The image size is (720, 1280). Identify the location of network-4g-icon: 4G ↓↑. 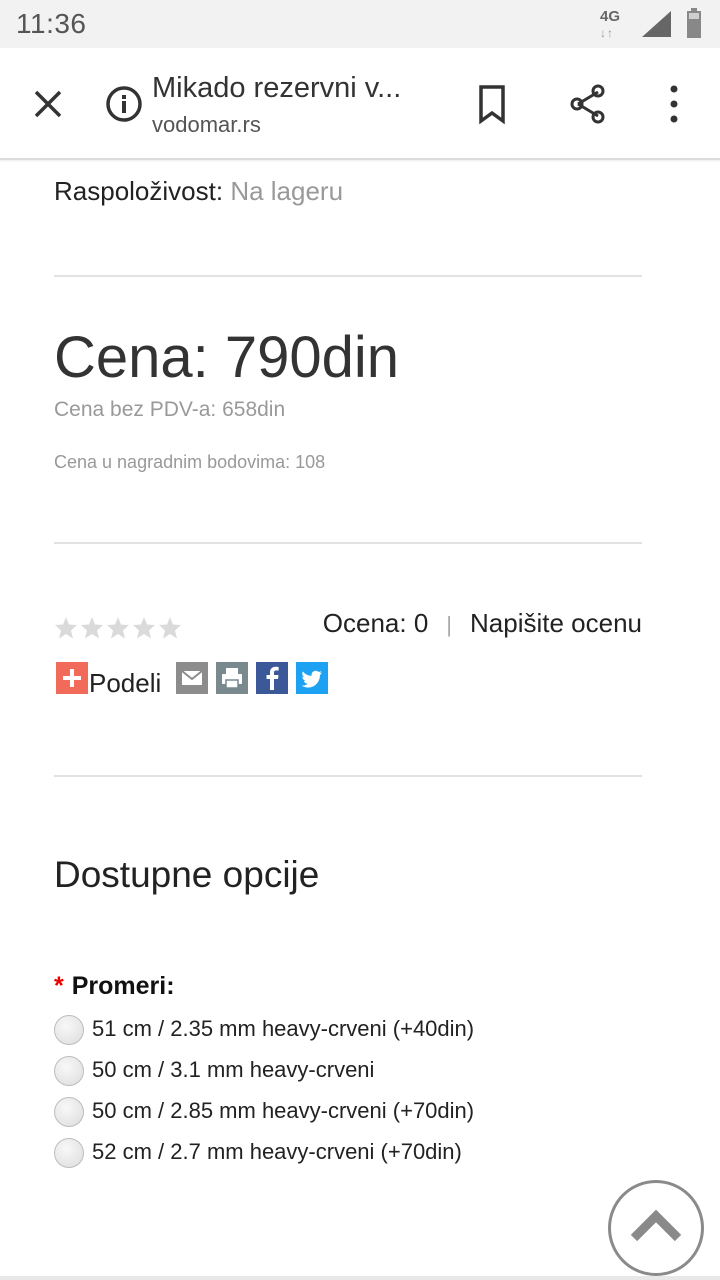
(613, 23).